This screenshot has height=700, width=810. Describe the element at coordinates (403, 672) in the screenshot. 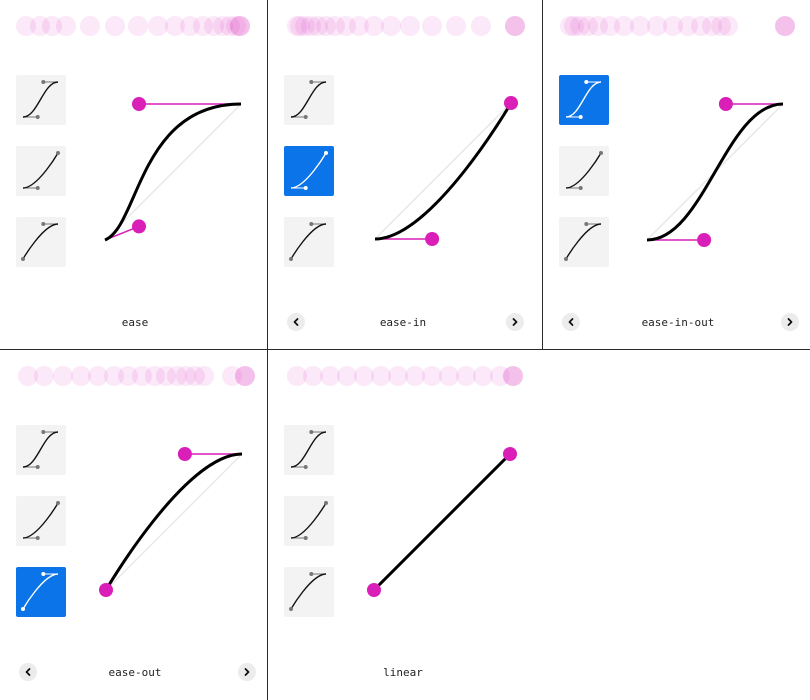

I see `easing-name-label: linear` at that location.